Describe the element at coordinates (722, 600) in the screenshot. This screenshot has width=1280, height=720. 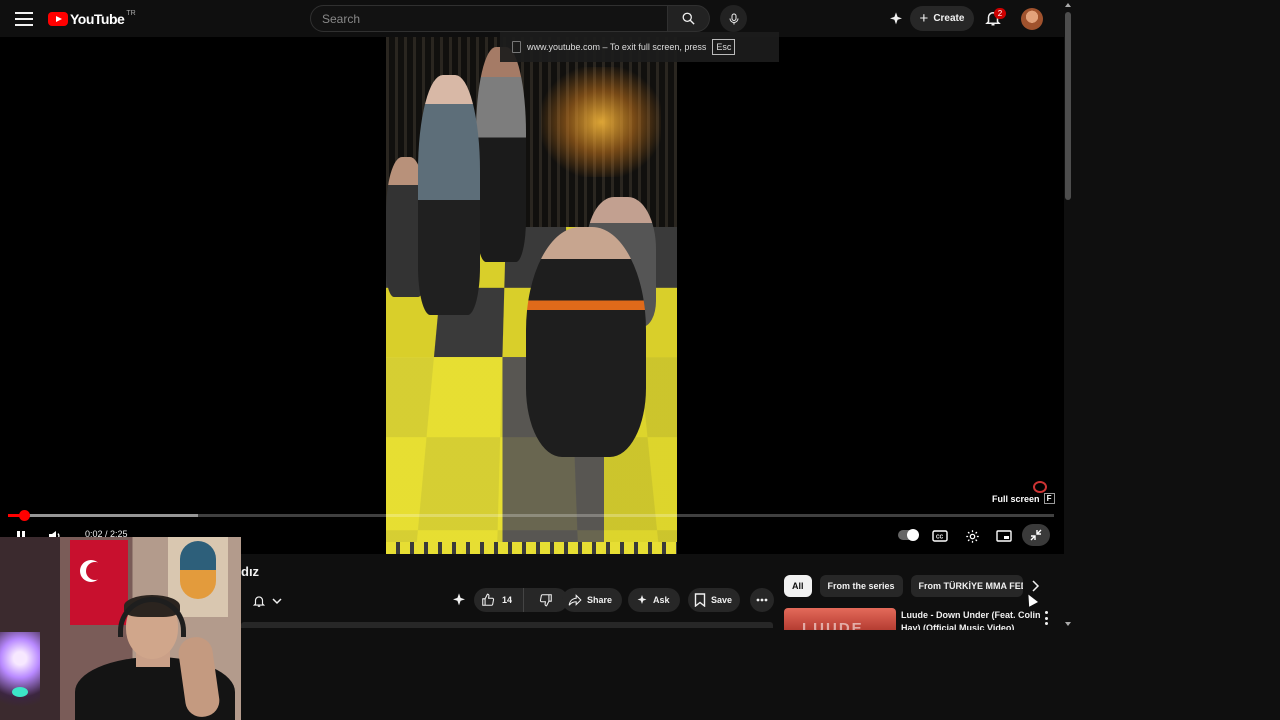
I see `save-label: Save` at that location.